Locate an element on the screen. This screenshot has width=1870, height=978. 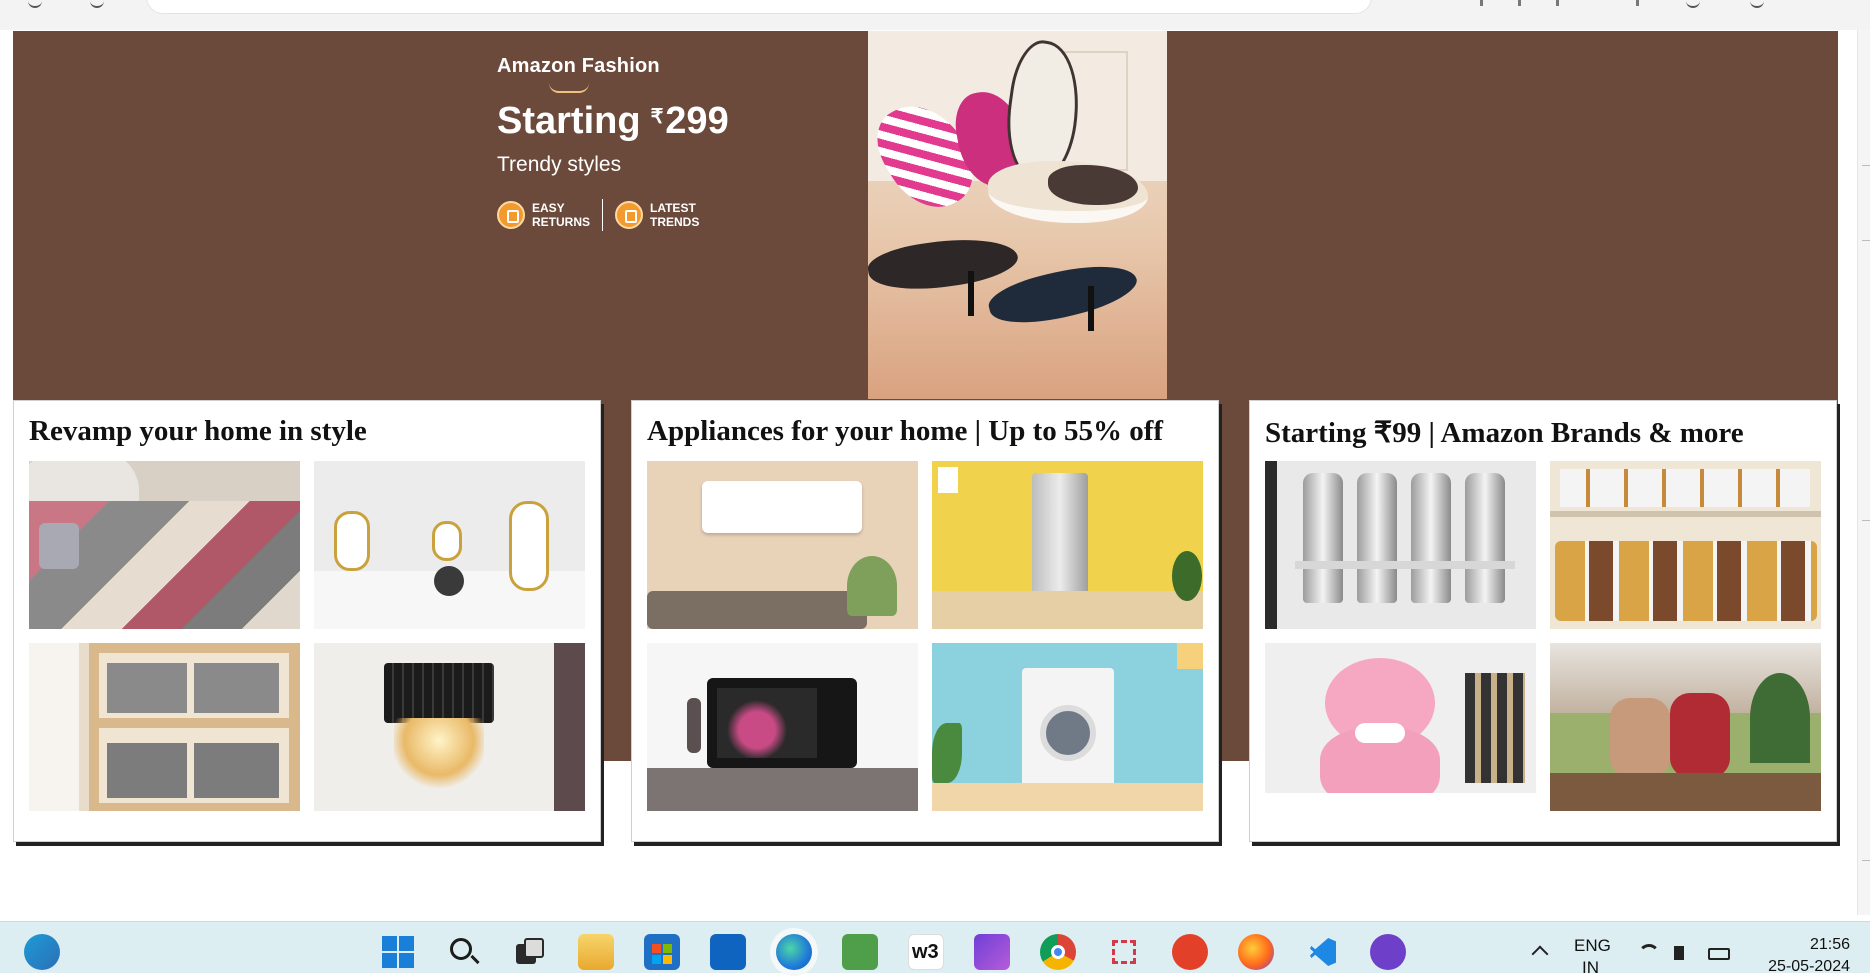
store-icon is located at coordinates (662, 952).